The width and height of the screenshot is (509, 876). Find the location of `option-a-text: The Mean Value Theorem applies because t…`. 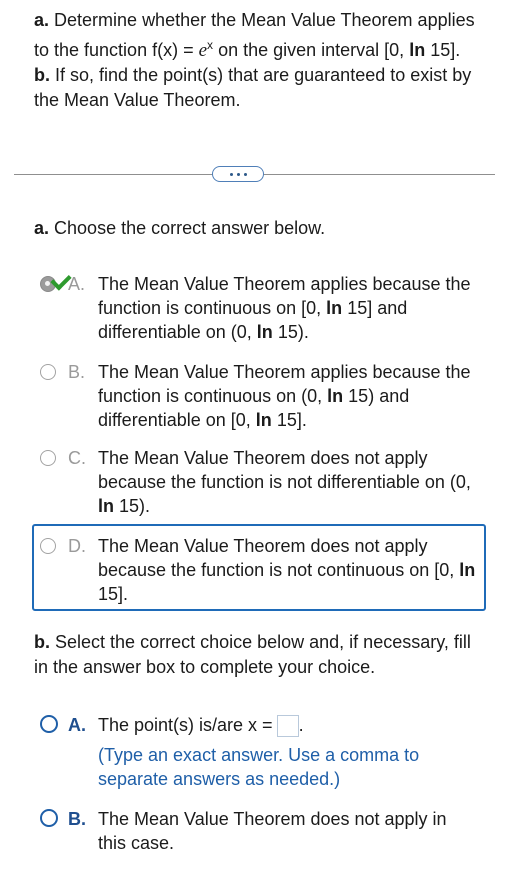

option-a-text: The Mean Value Theorem applies because t… is located at coordinates (288, 308).